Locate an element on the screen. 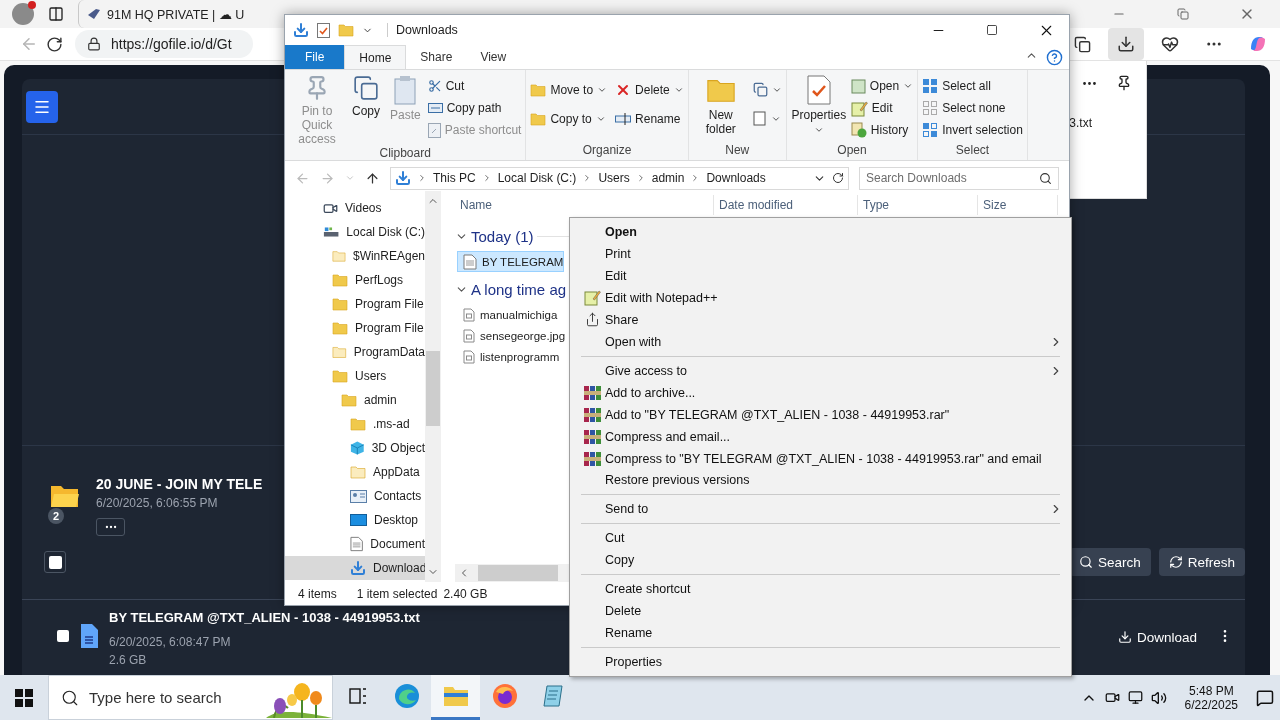 The height and width of the screenshot is (720, 1280). window-title: Downloads is located at coordinates (422, 30).